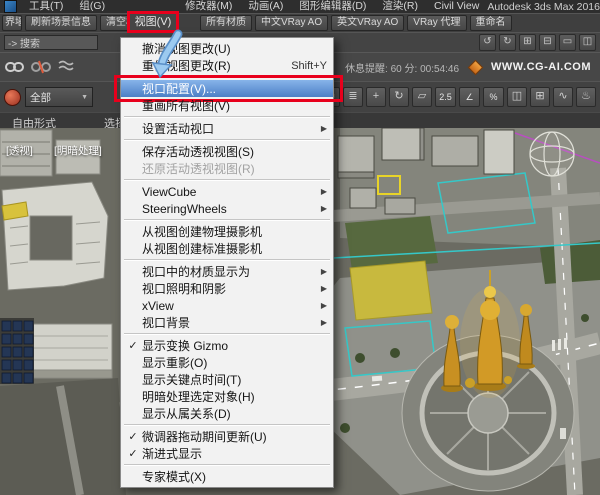 This screenshot has height=495, width=600. What do you see at coordinates (227, 436) in the screenshot?
I see `menu-item-update-during-spinner-drag: ✓ 微调器拖动期间更新(U)` at bounding box center [227, 436].